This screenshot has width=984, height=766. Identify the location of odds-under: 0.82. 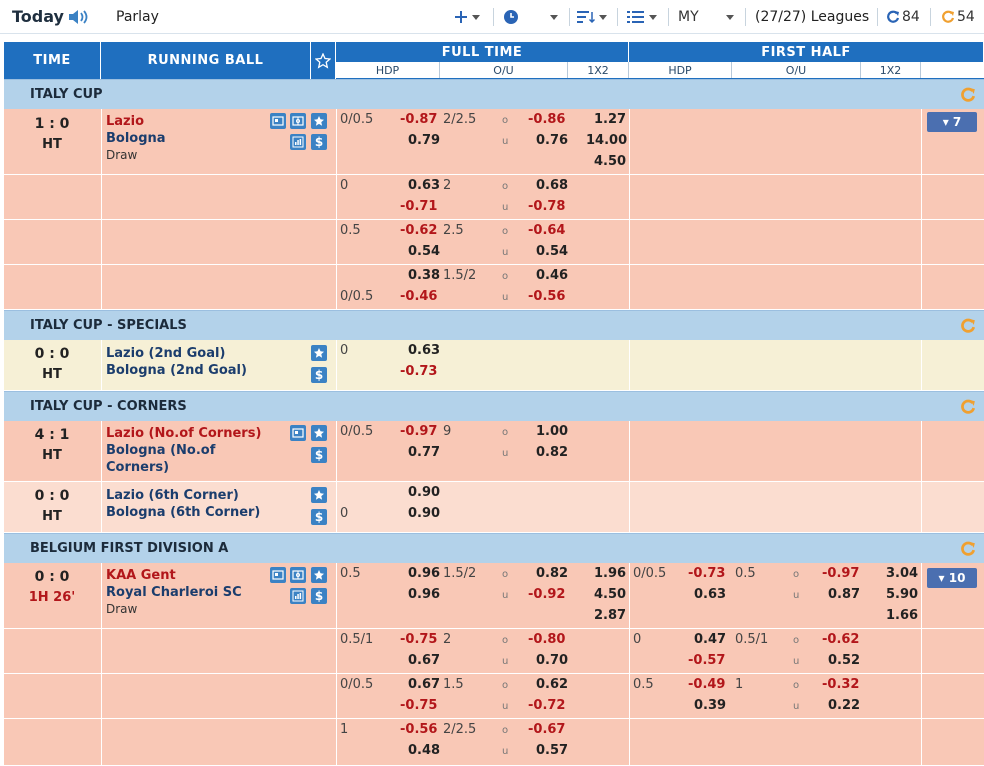
(552, 453).